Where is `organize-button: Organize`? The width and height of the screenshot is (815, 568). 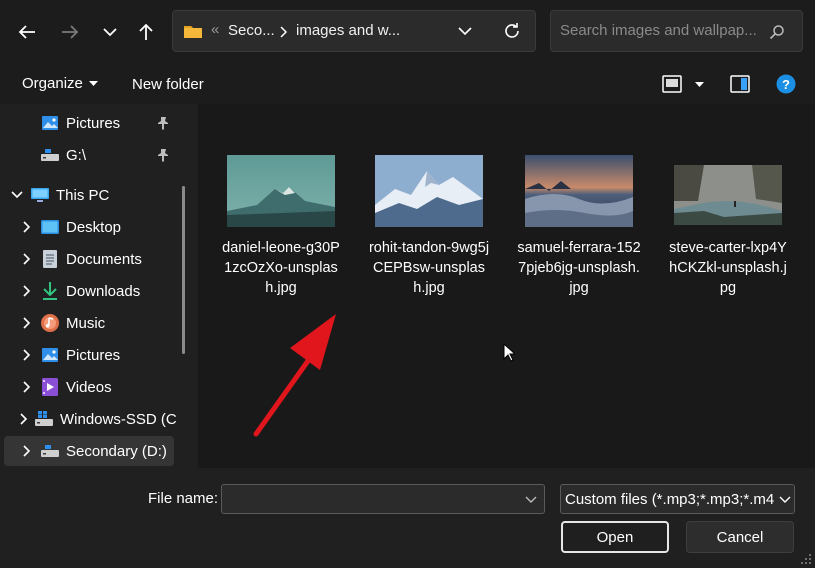 organize-button: Organize is located at coordinates (60, 83).